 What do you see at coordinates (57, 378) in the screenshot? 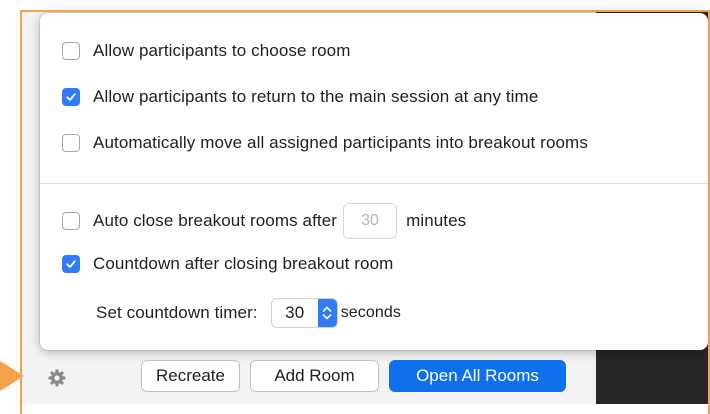
I see `gear-icon` at bounding box center [57, 378].